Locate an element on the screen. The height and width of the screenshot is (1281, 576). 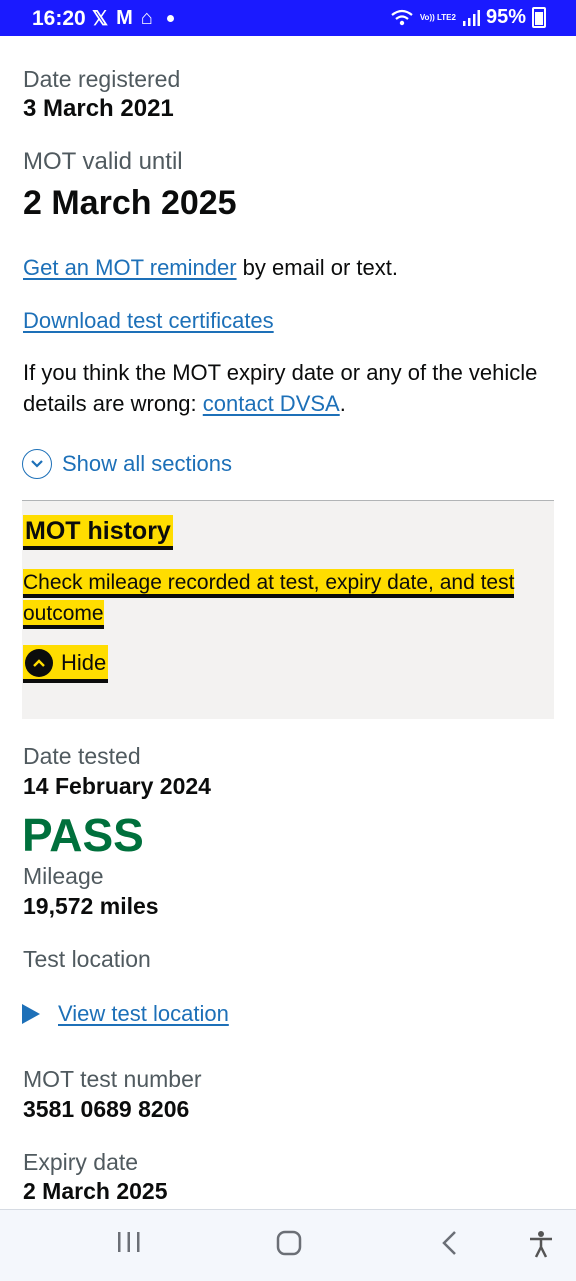
chevron-up-icon is located at coordinates (39, 663).